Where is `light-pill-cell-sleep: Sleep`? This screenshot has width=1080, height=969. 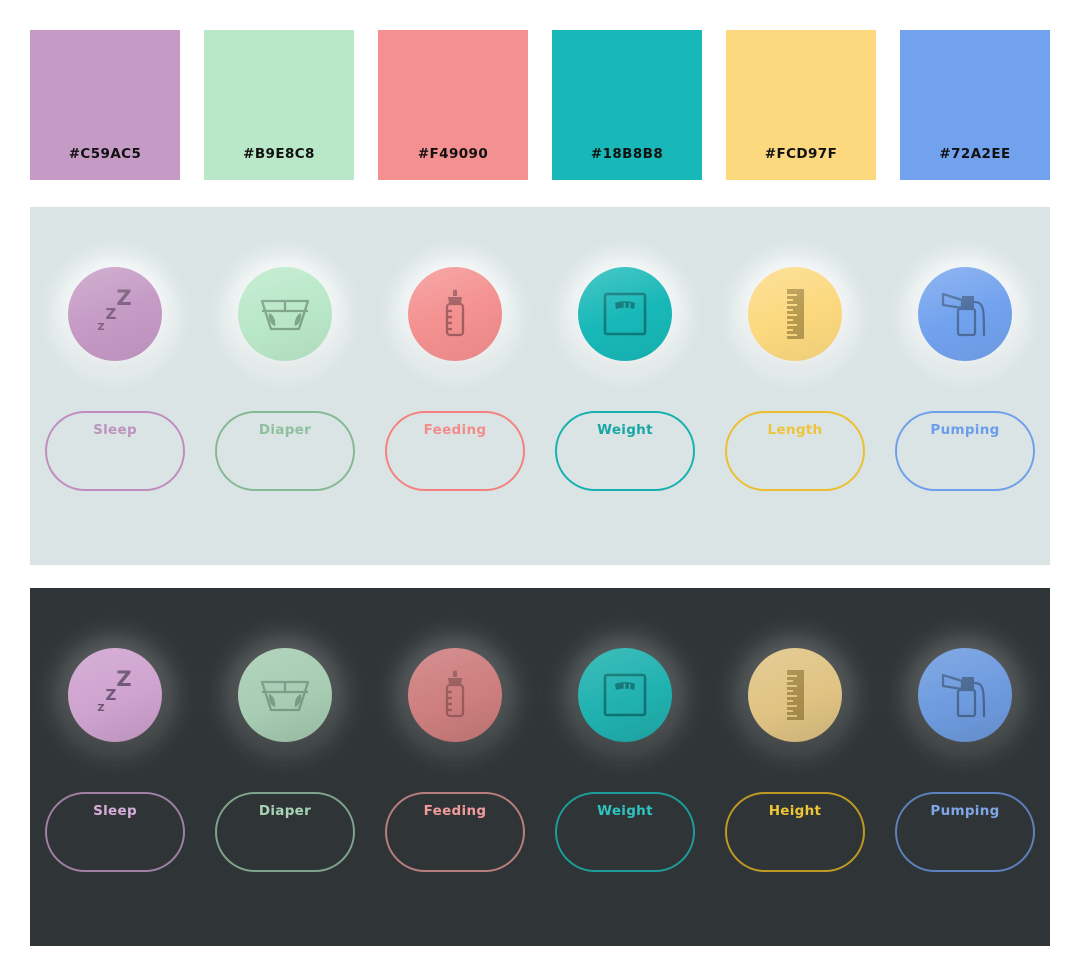
light-pill-cell-sleep: Sleep is located at coordinates (115, 451).